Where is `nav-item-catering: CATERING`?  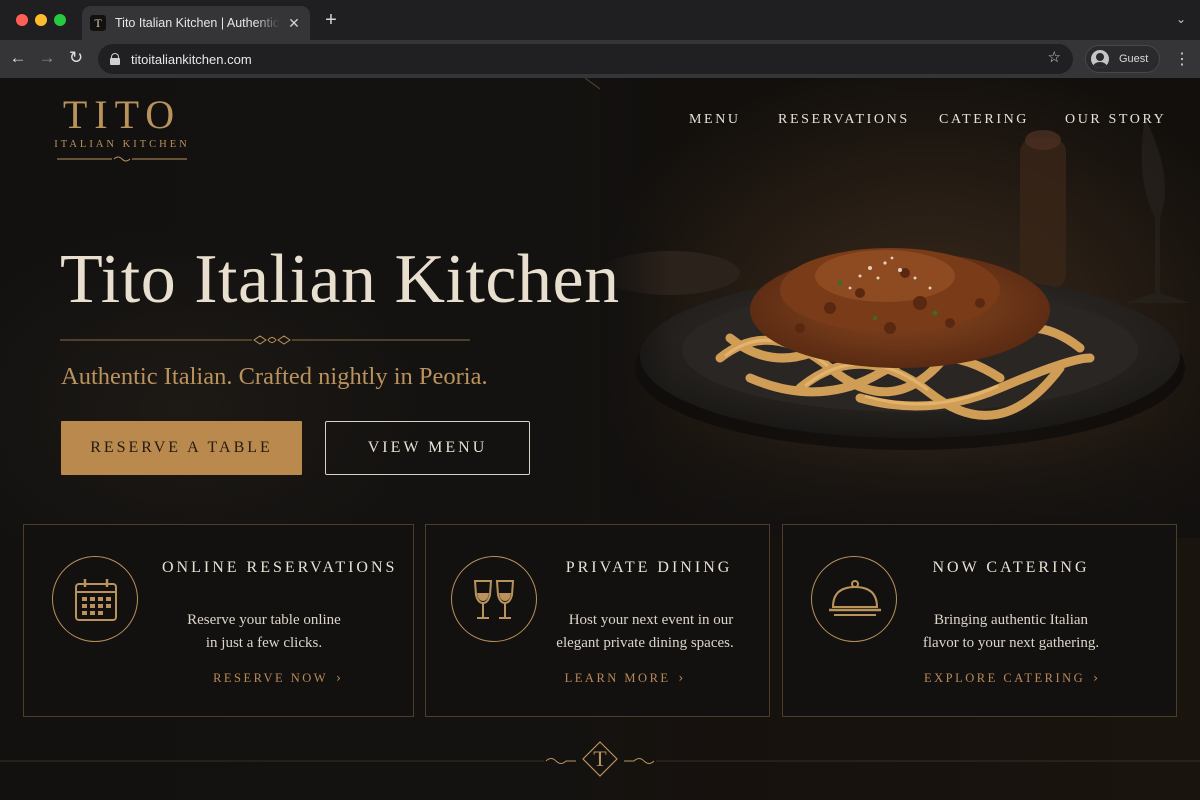 nav-item-catering: CATERING is located at coordinates (984, 120).